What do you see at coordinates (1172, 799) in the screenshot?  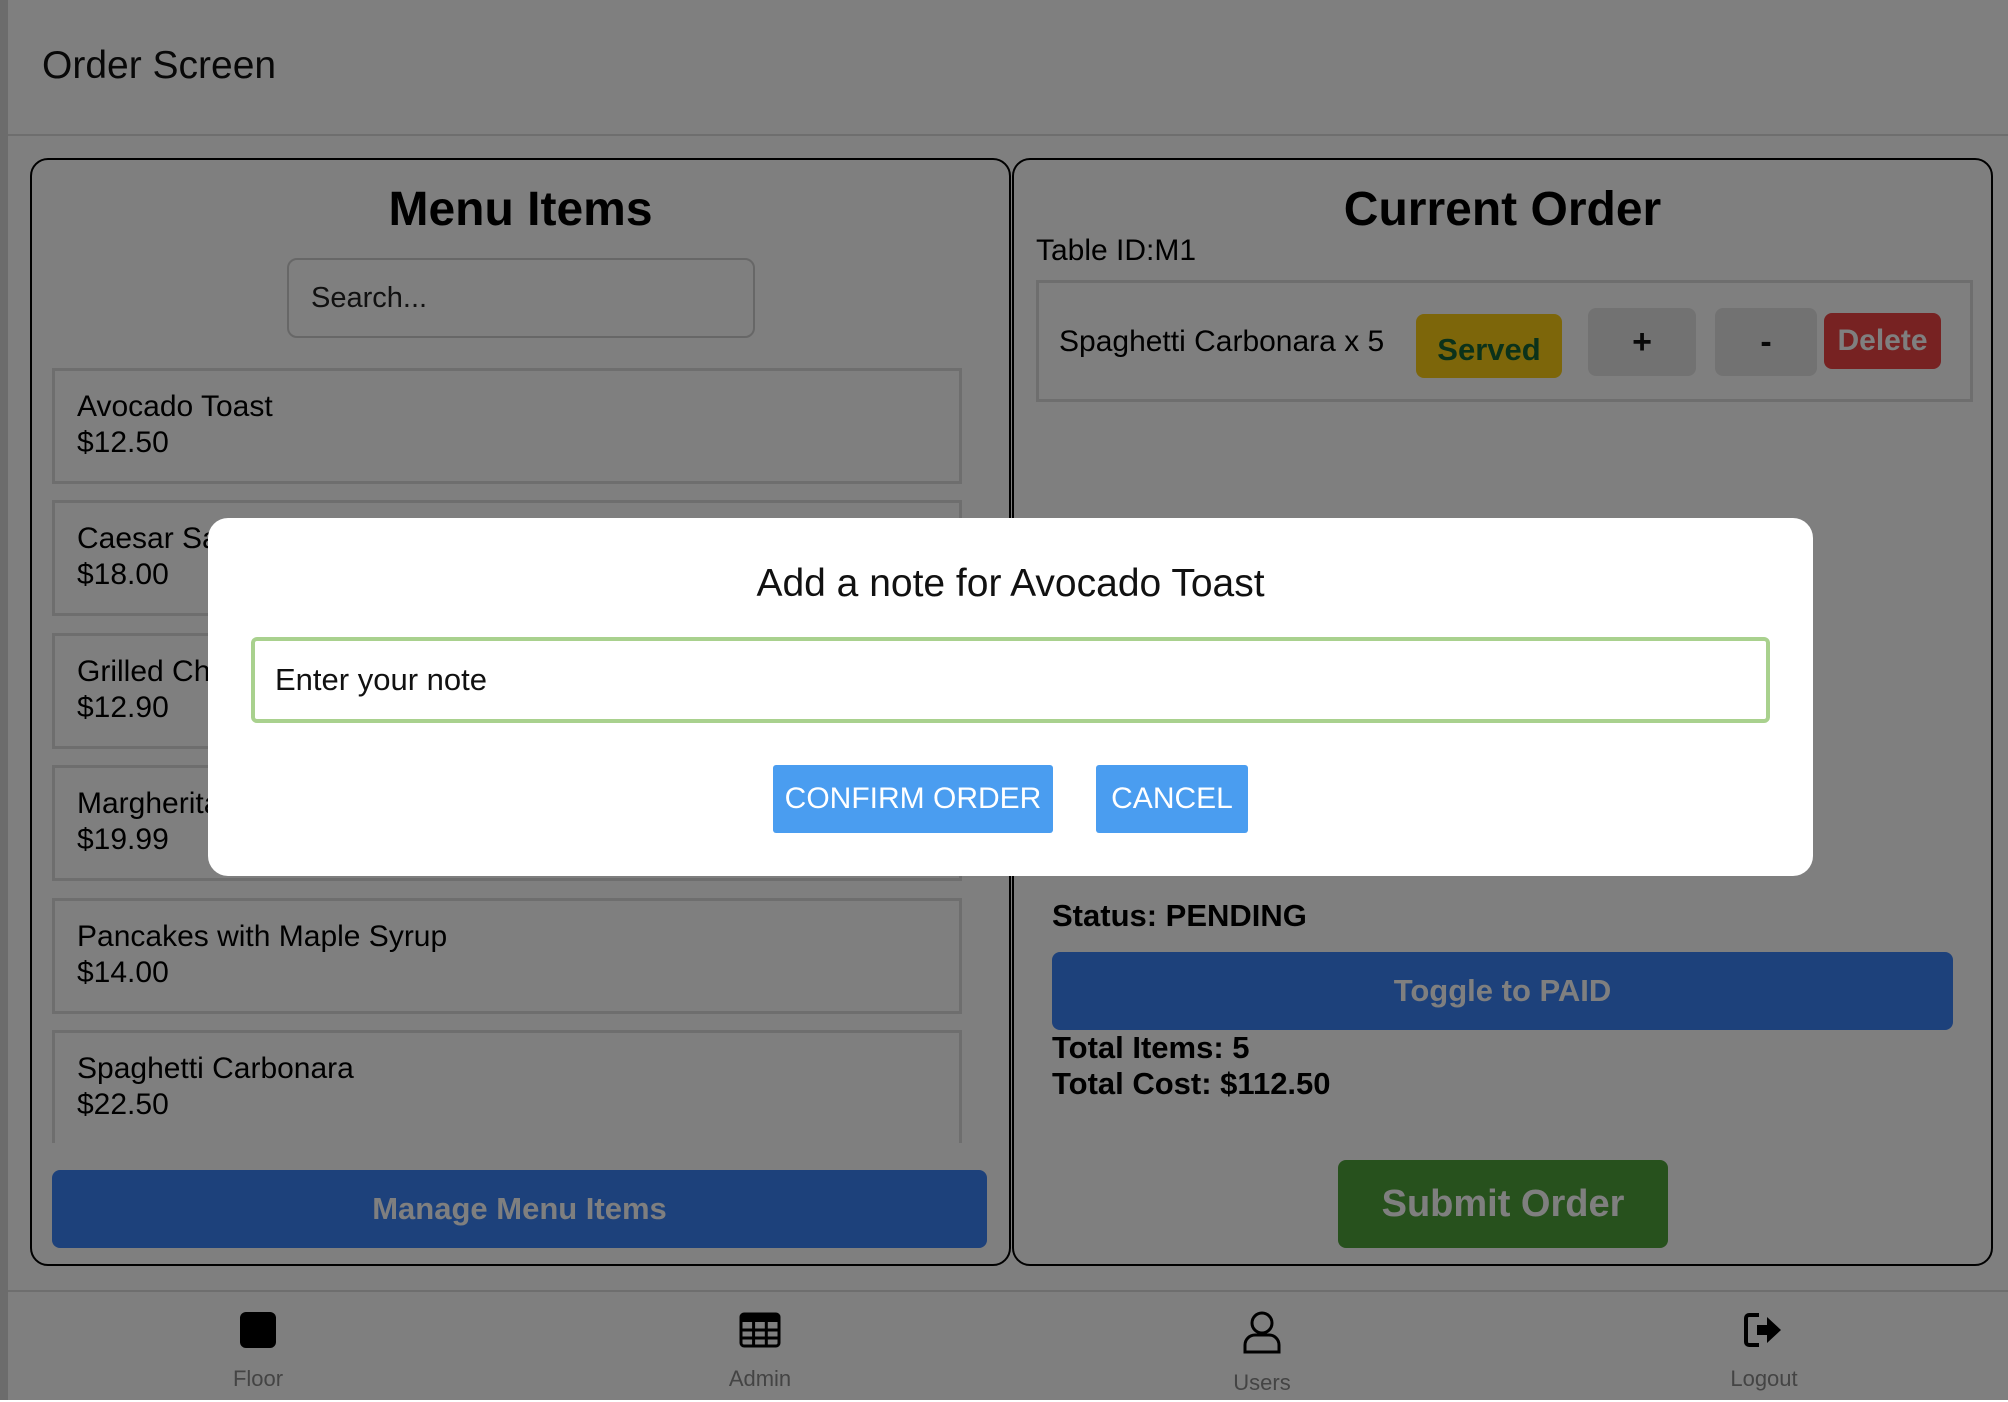 I see `cancel-button: CANCEL` at bounding box center [1172, 799].